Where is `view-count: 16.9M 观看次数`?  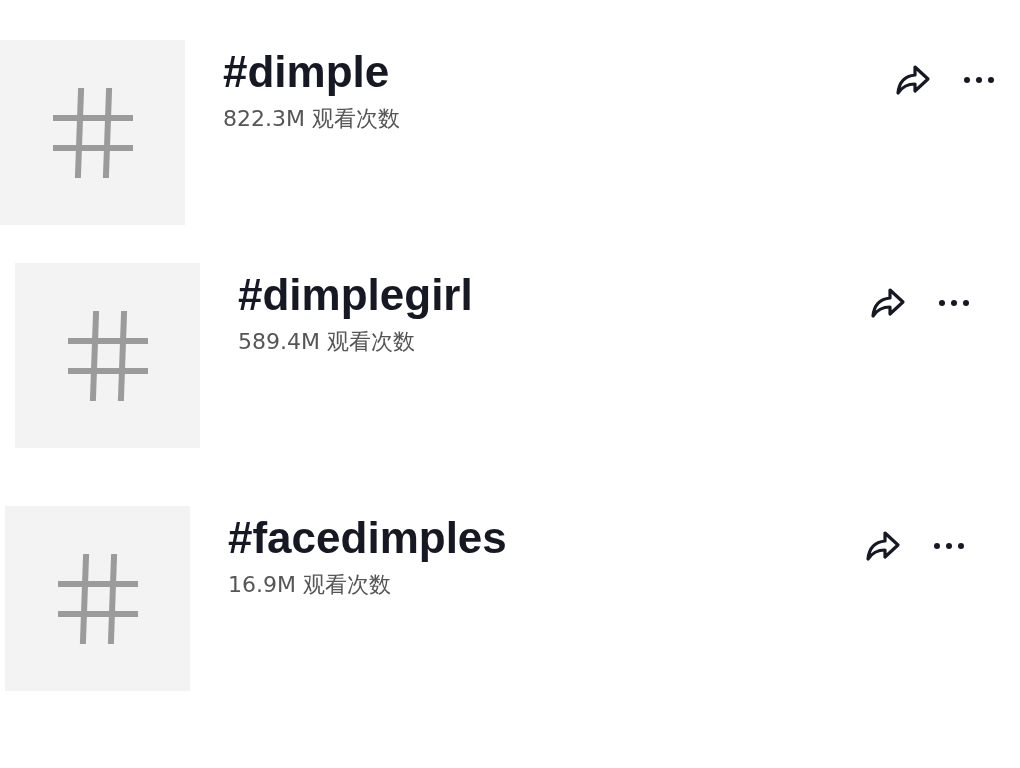 view-count: 16.9M 观看次数 is located at coordinates (310, 585).